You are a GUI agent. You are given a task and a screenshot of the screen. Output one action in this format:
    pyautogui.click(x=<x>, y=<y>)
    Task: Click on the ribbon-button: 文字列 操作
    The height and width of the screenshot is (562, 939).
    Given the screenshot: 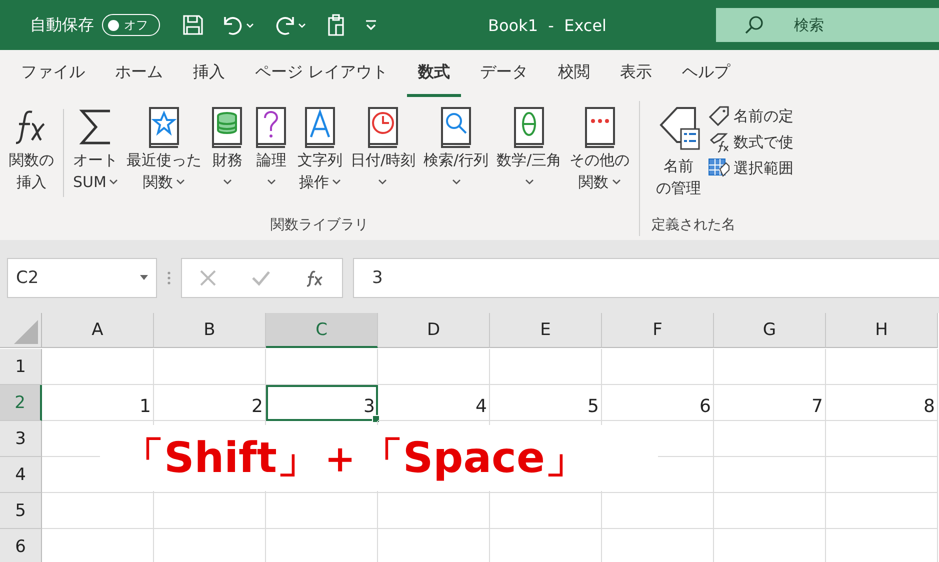 What is the action you would take?
    pyautogui.click(x=320, y=147)
    